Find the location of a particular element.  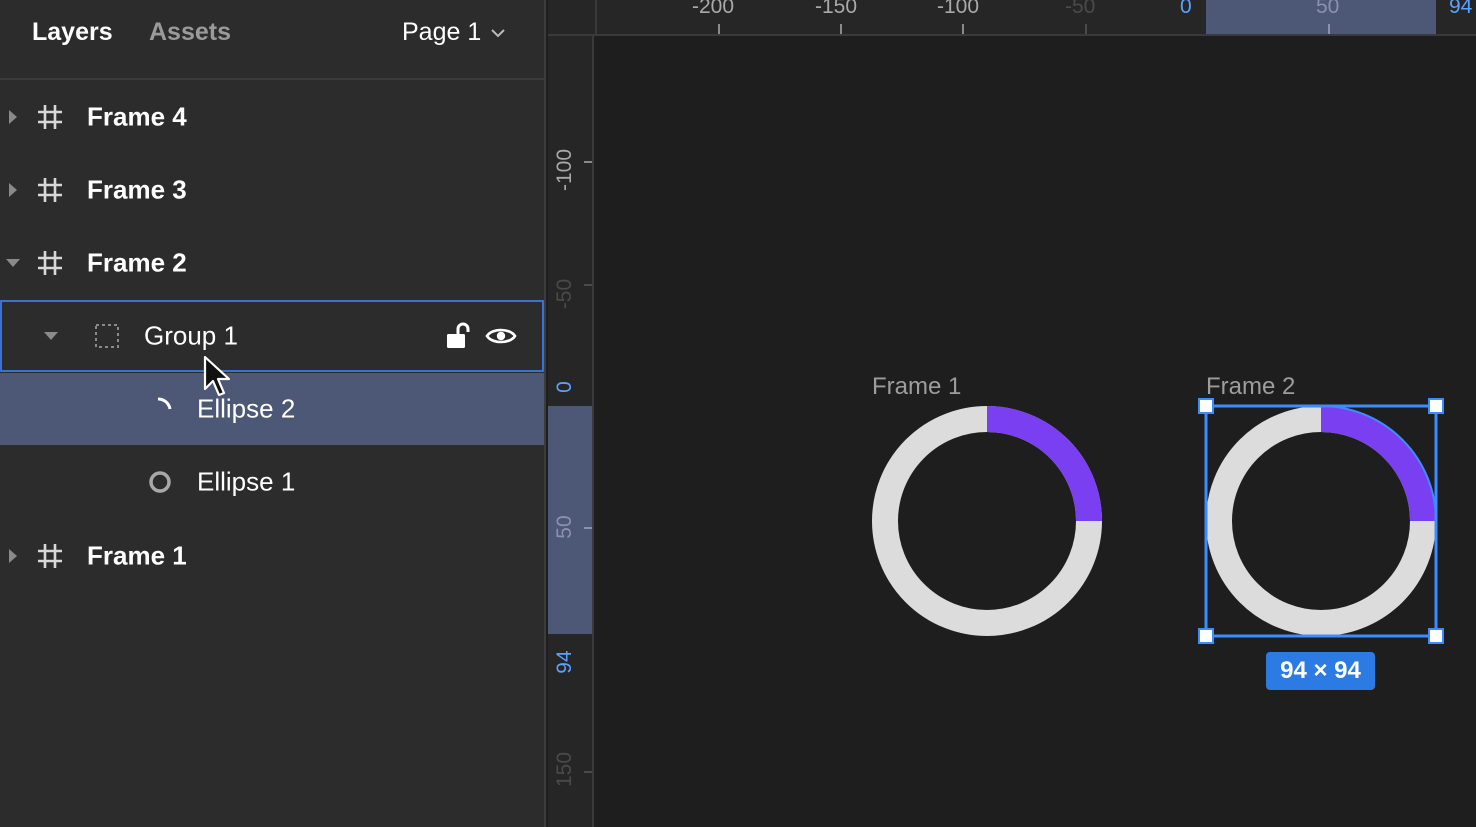

page-selector: Page 1 is located at coordinates (453, 32).